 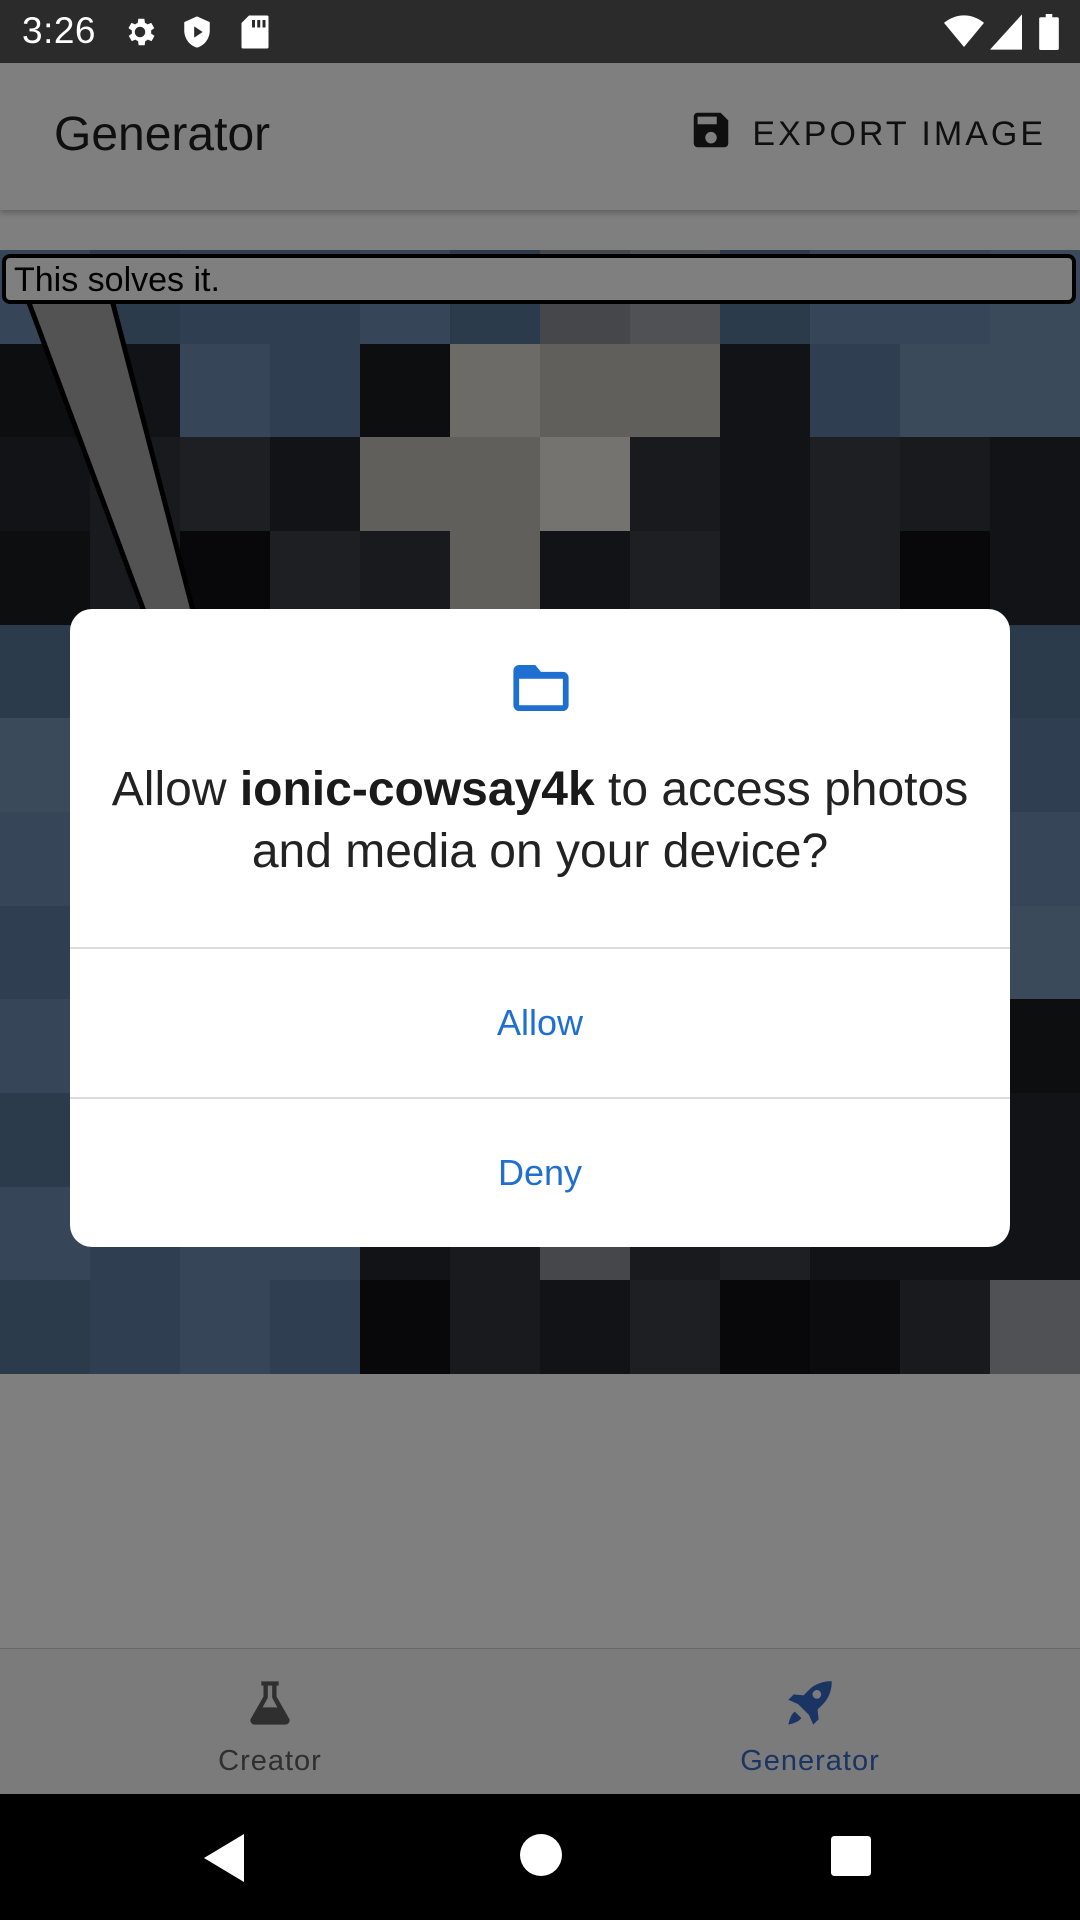 I want to click on battery-icon, so click(x=1049, y=34).